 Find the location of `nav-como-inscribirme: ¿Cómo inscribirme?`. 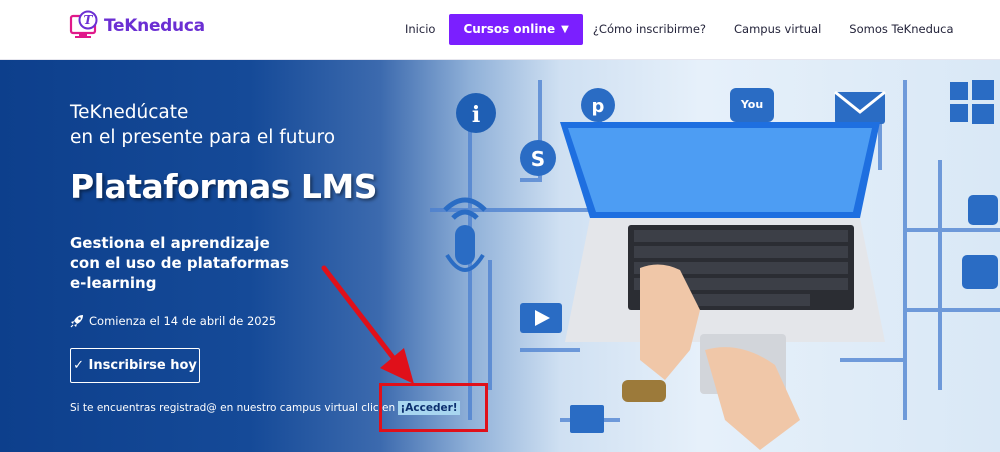

nav-como-inscribirme: ¿Cómo inscribirme? is located at coordinates (649, 29).